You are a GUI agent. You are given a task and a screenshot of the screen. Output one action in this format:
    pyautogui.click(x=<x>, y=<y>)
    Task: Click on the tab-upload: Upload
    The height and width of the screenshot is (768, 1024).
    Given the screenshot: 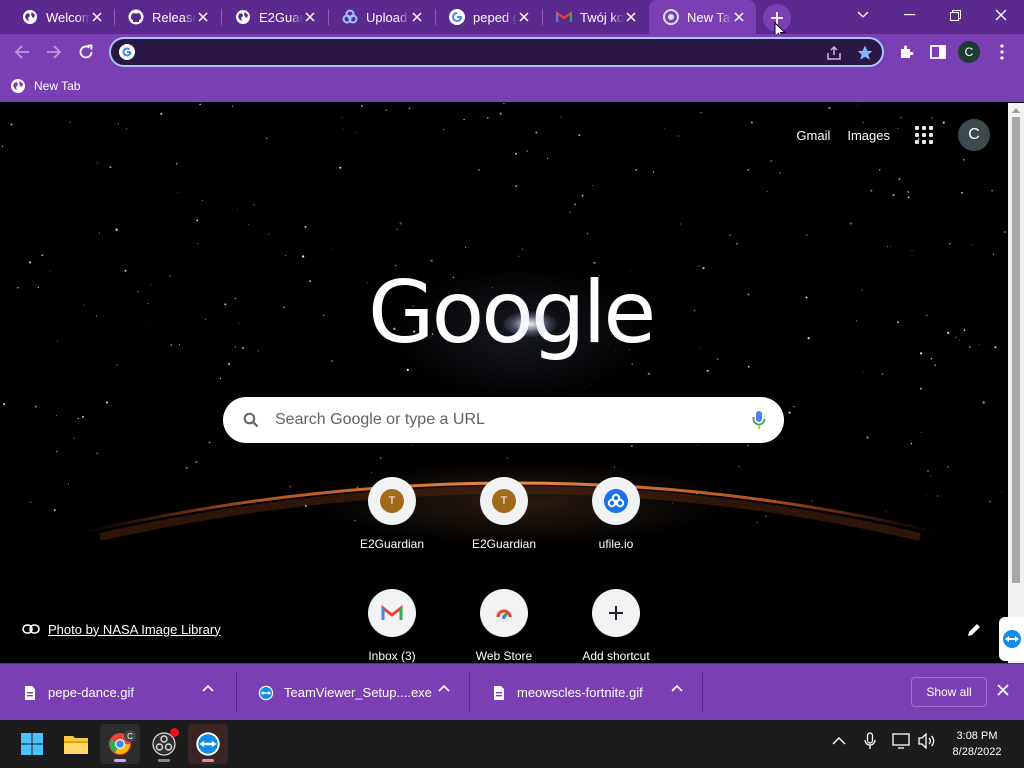 What is the action you would take?
    pyautogui.click(x=381, y=17)
    